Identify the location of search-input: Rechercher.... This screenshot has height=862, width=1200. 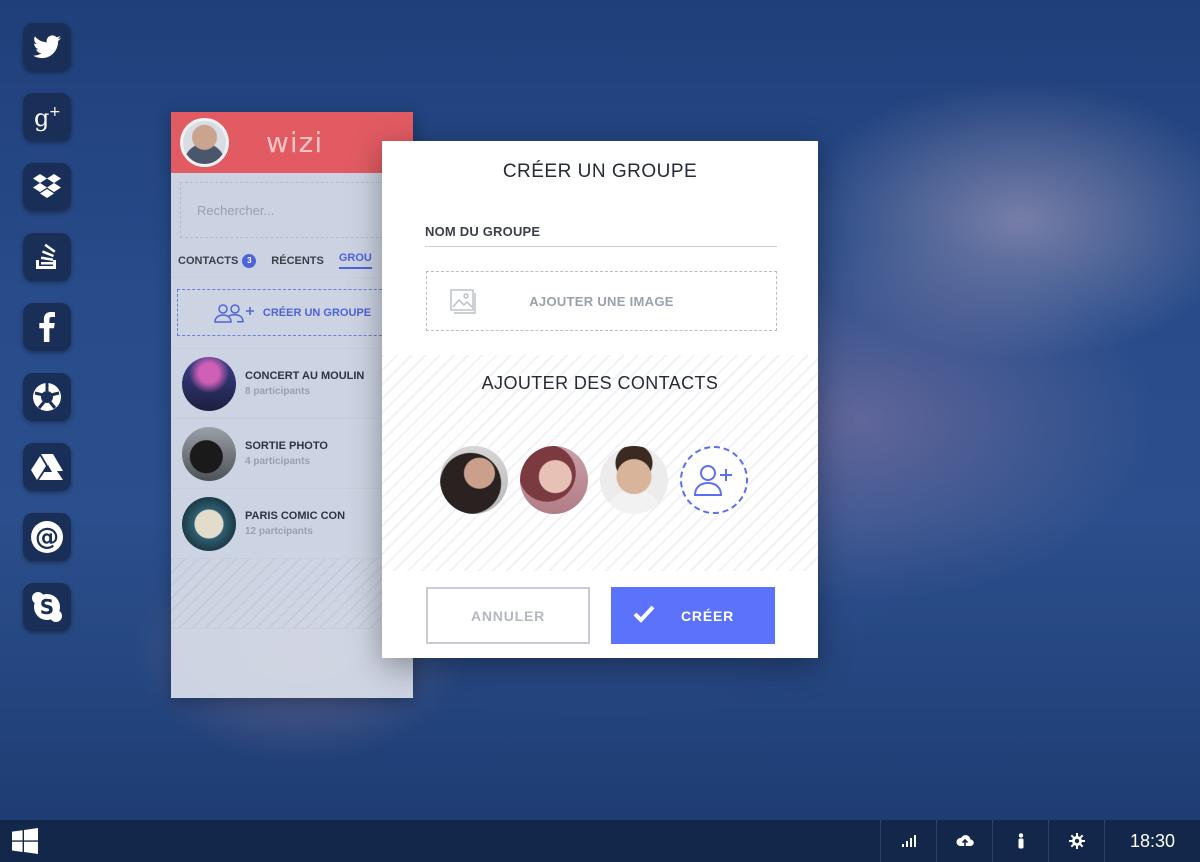
(293, 210).